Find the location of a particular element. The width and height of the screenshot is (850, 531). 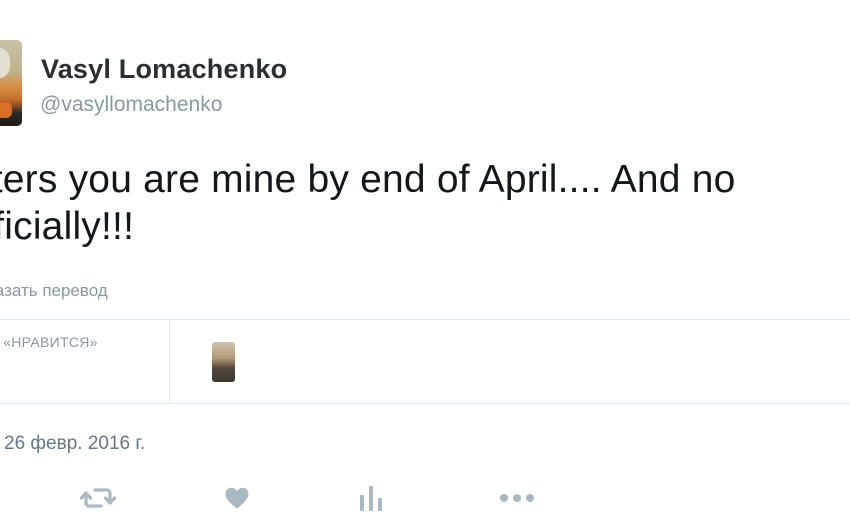

tweet-timestamp: 26 февр. 2016 г. is located at coordinates (75, 443).